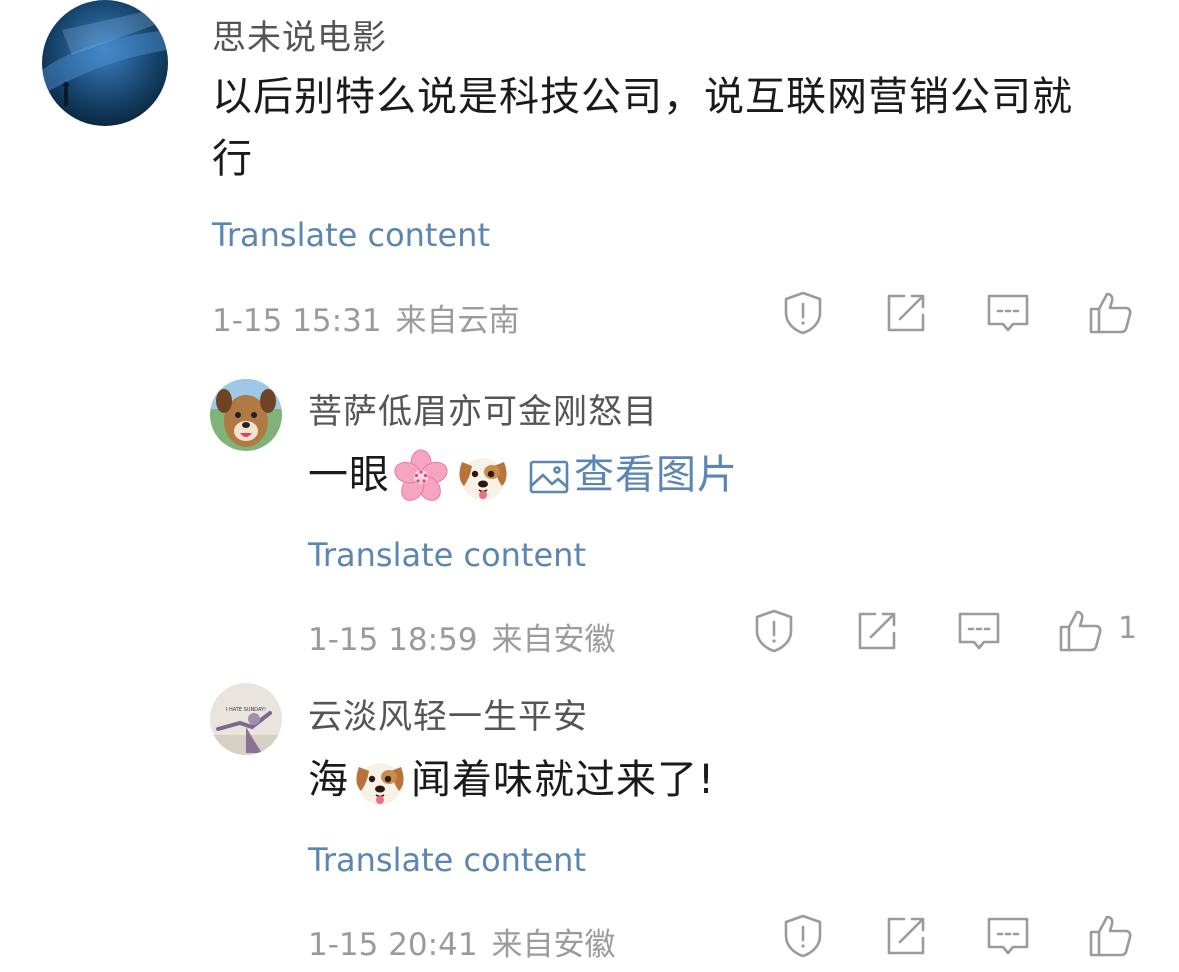 Image resolution: width=1179 pixels, height=972 pixels. Describe the element at coordinates (589, 631) in the screenshot. I see `comment-actions: 1` at that location.